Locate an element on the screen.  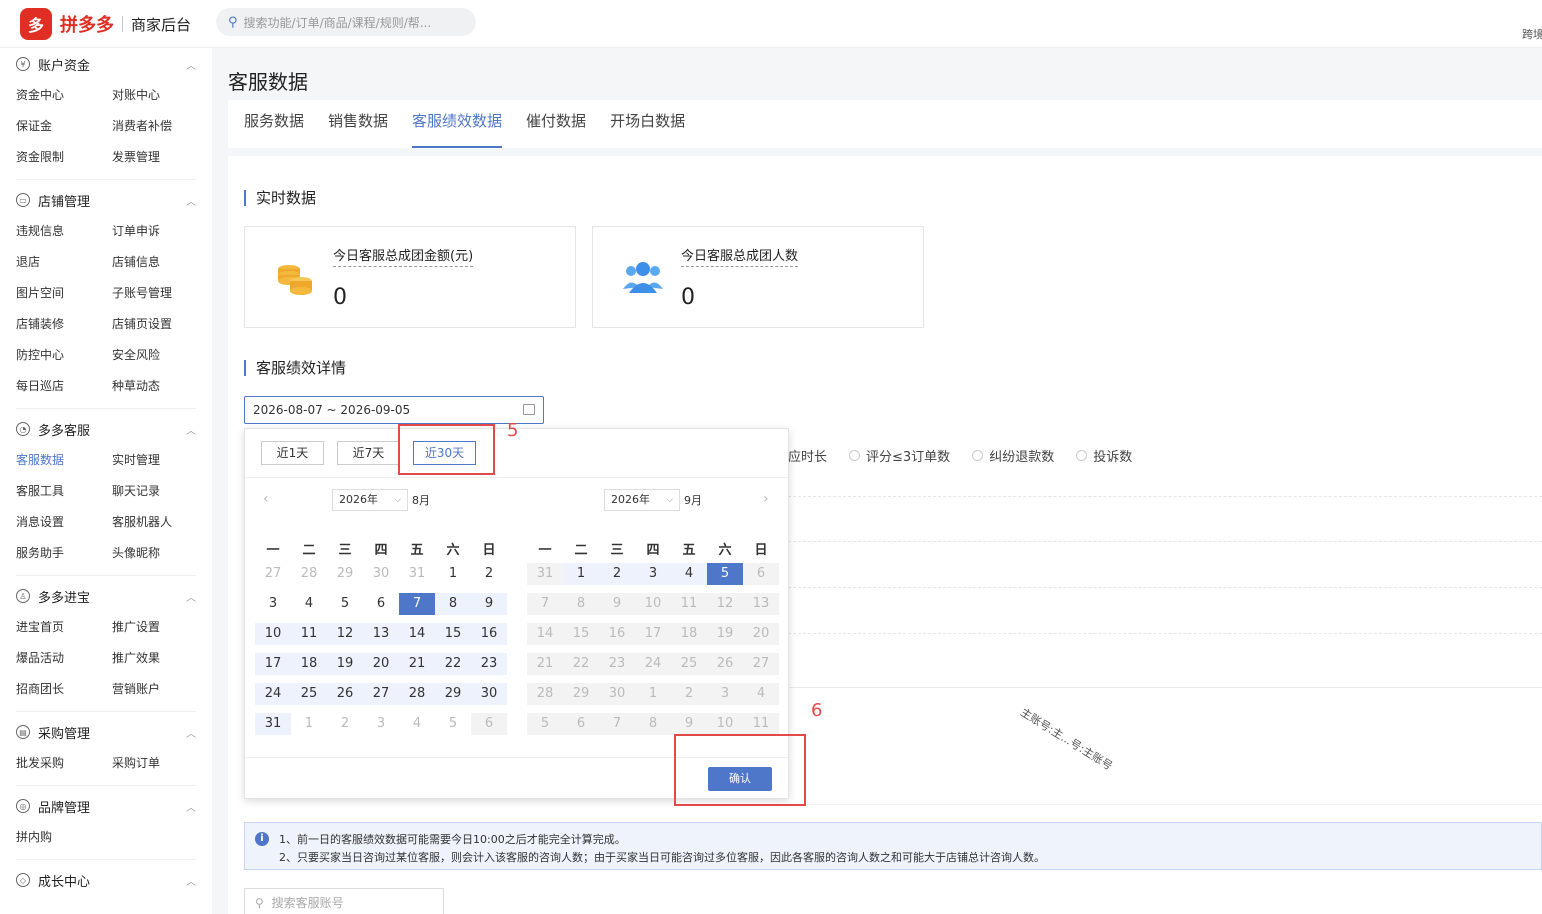
sidebar-group-header: ▭ 店铺管理 ︿ is located at coordinates (106, 200).